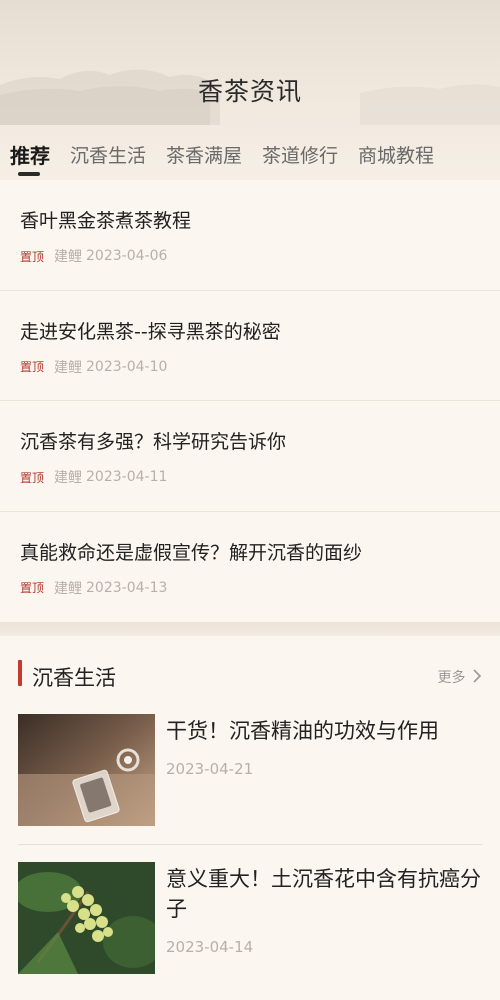  I want to click on news-meta: 置顶 建鲤 2023-04-13, so click(93, 588).